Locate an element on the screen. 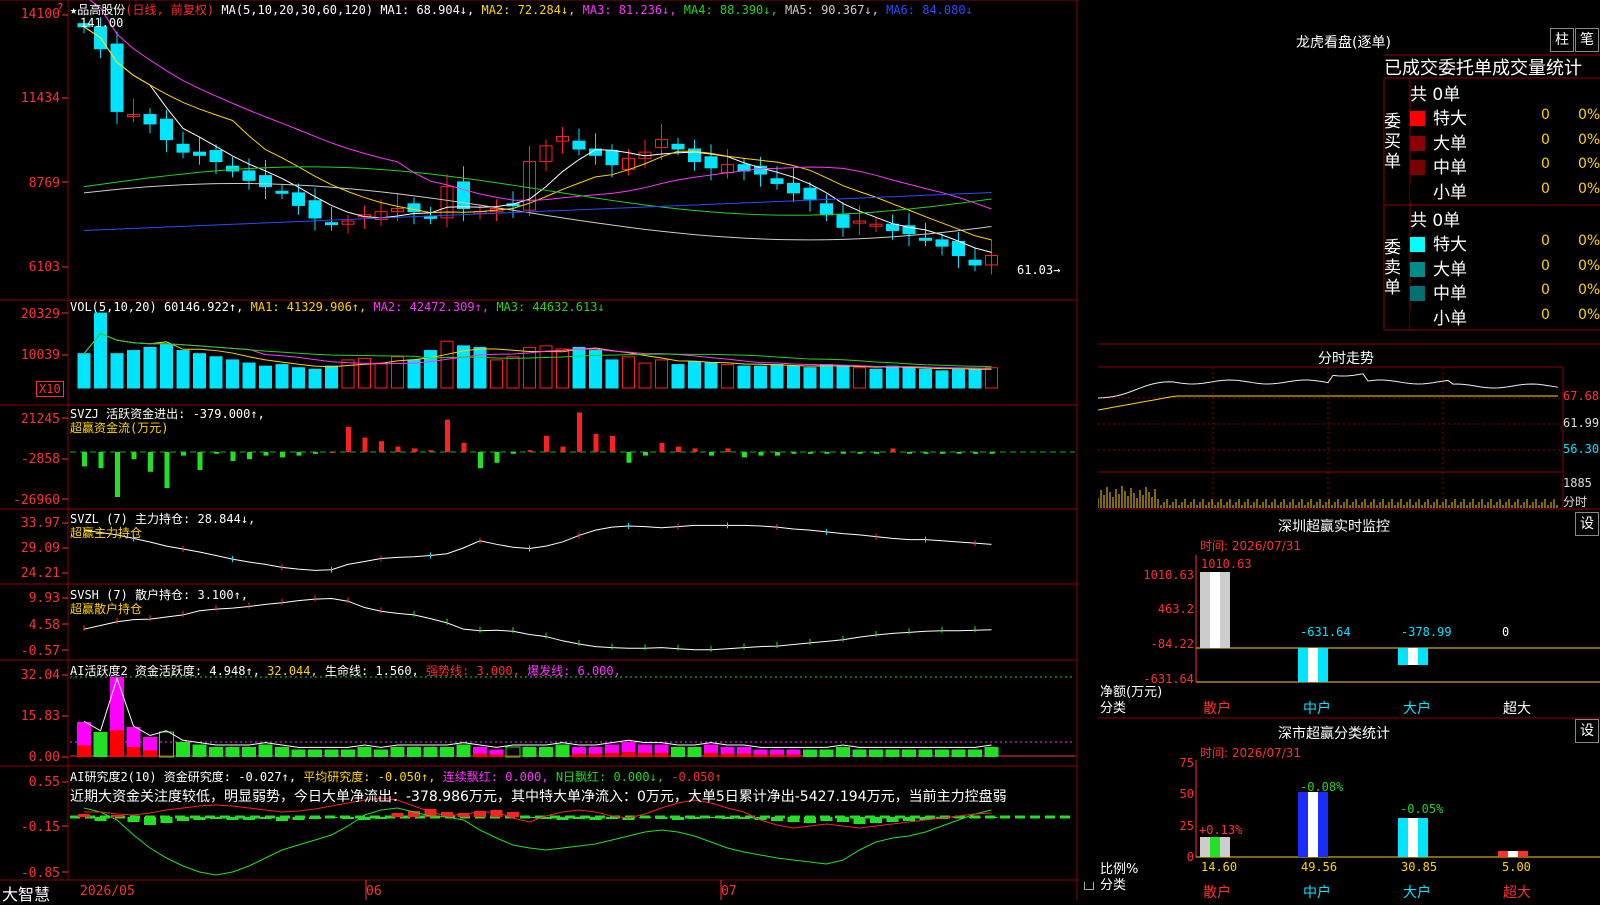 The height and width of the screenshot is (905, 1600). tick-view-button: 笔 is located at coordinates (1587, 40).